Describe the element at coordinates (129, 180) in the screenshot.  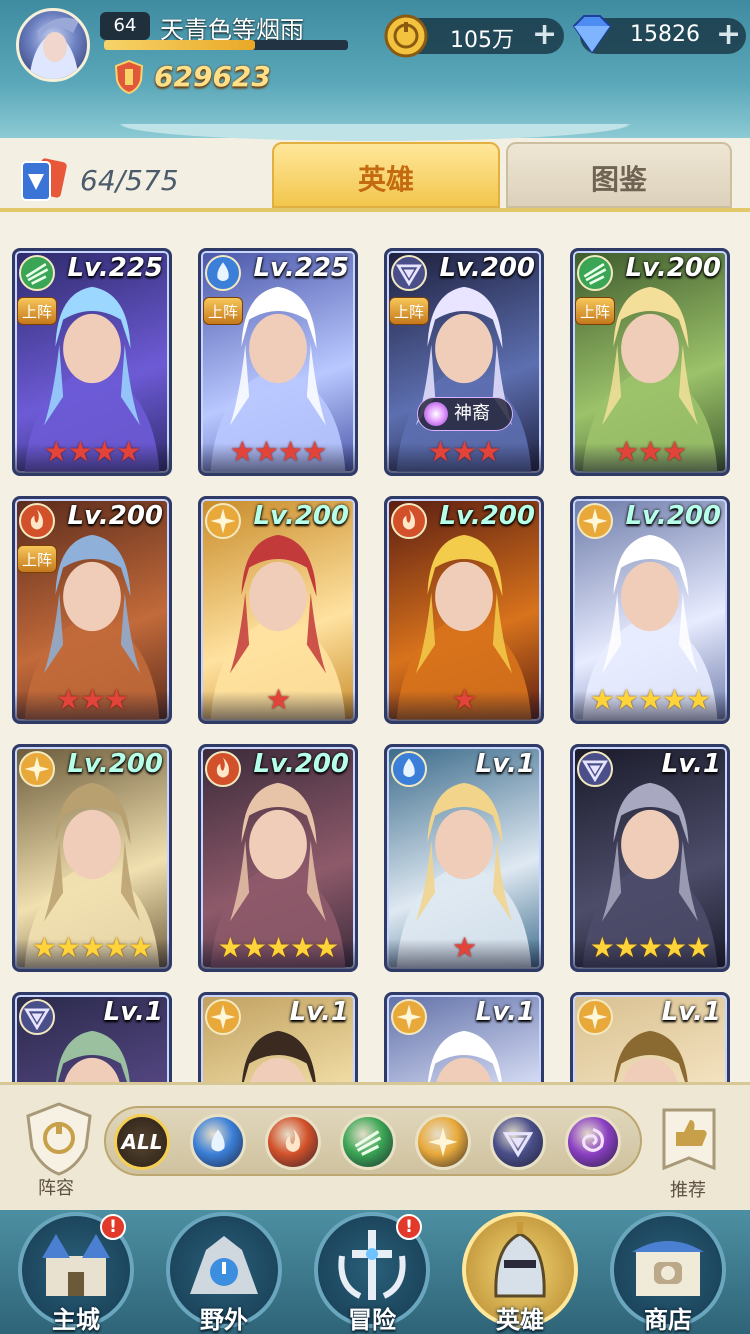
I see `hero-collection-count: 64/575` at that location.